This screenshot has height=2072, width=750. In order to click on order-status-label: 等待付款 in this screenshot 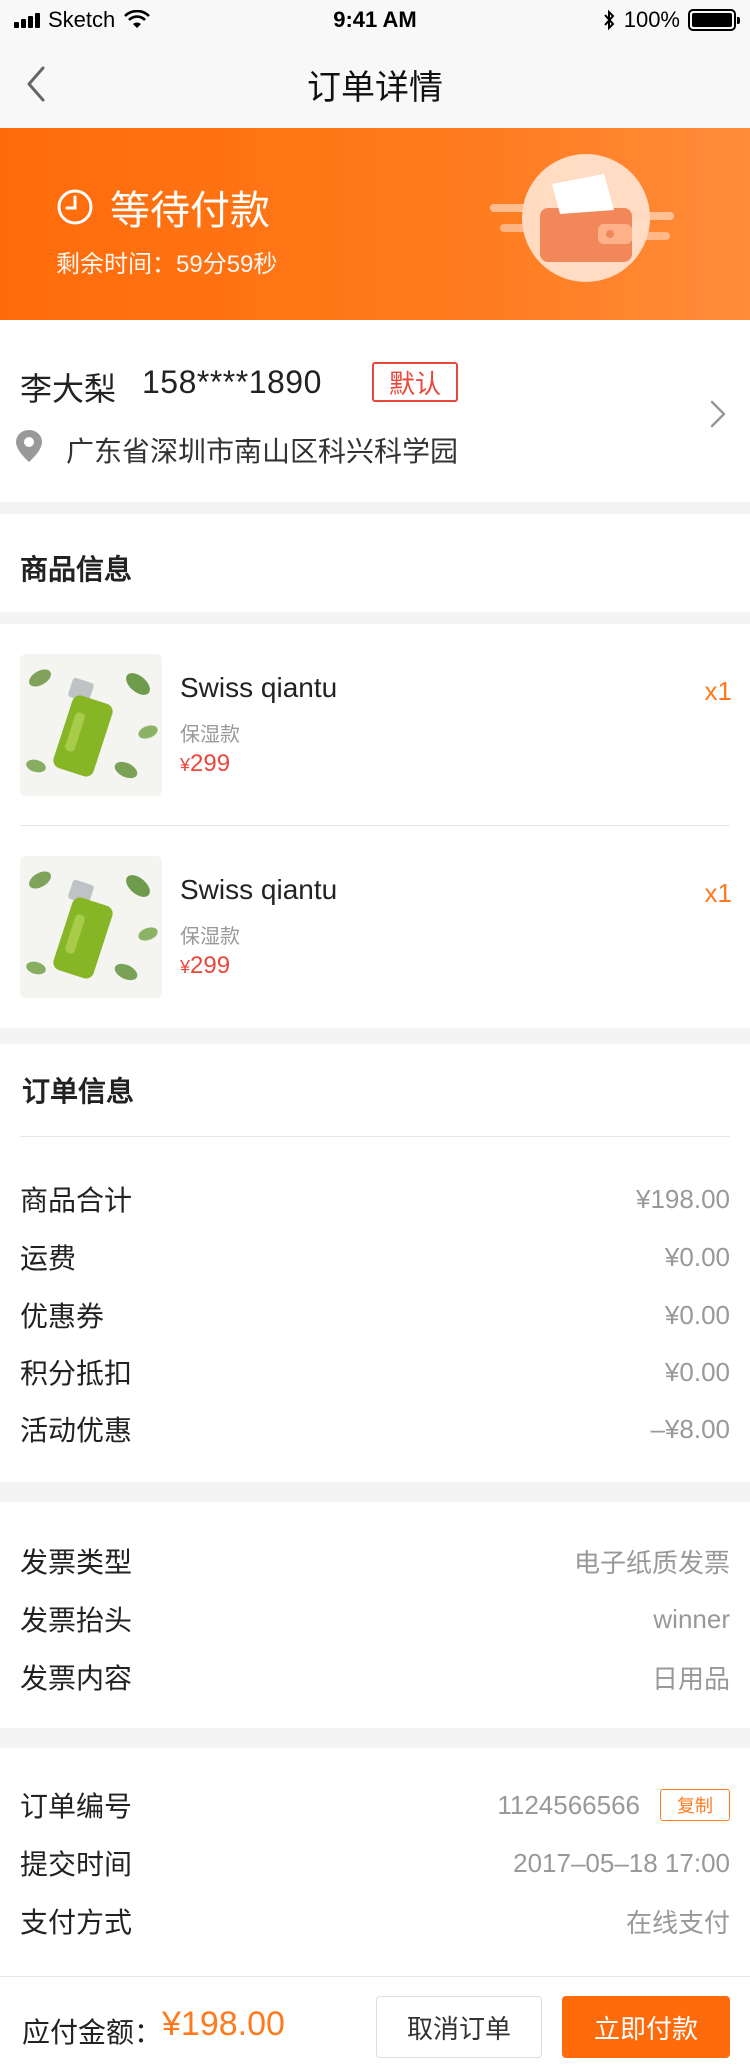, I will do `click(190, 211)`.